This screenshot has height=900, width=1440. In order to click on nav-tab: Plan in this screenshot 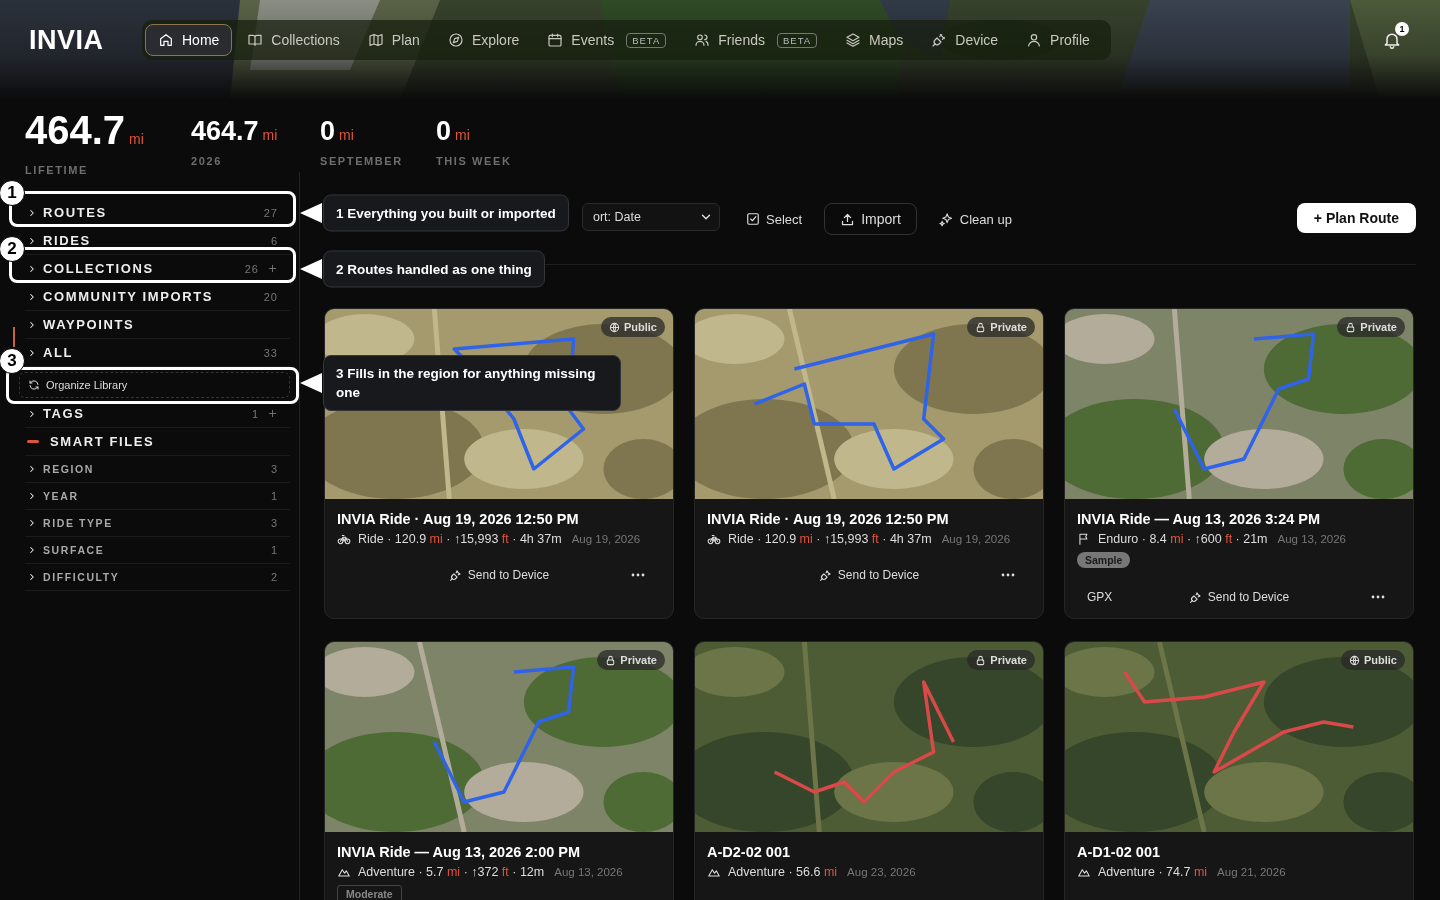, I will do `click(393, 40)`.